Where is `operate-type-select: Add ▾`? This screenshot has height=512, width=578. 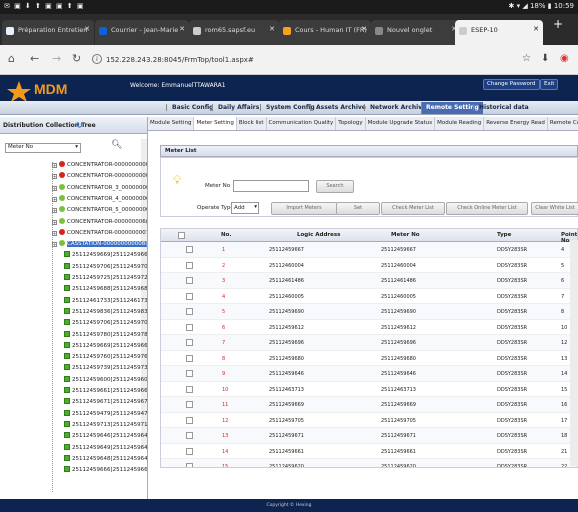 operate-type-select: Add ▾ is located at coordinates (245, 208).